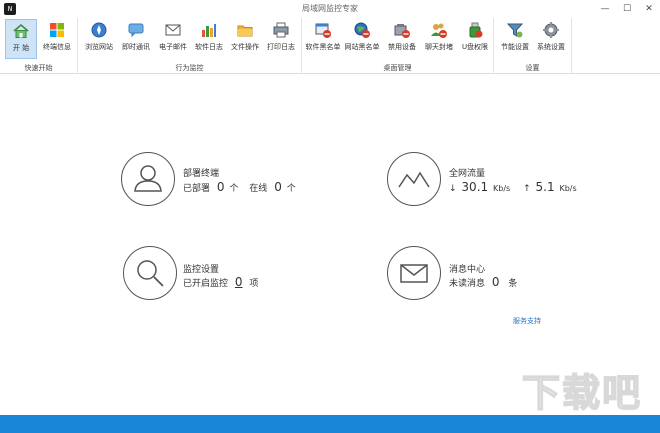  I want to click on system-settings-button: 系统设置, so click(551, 39).